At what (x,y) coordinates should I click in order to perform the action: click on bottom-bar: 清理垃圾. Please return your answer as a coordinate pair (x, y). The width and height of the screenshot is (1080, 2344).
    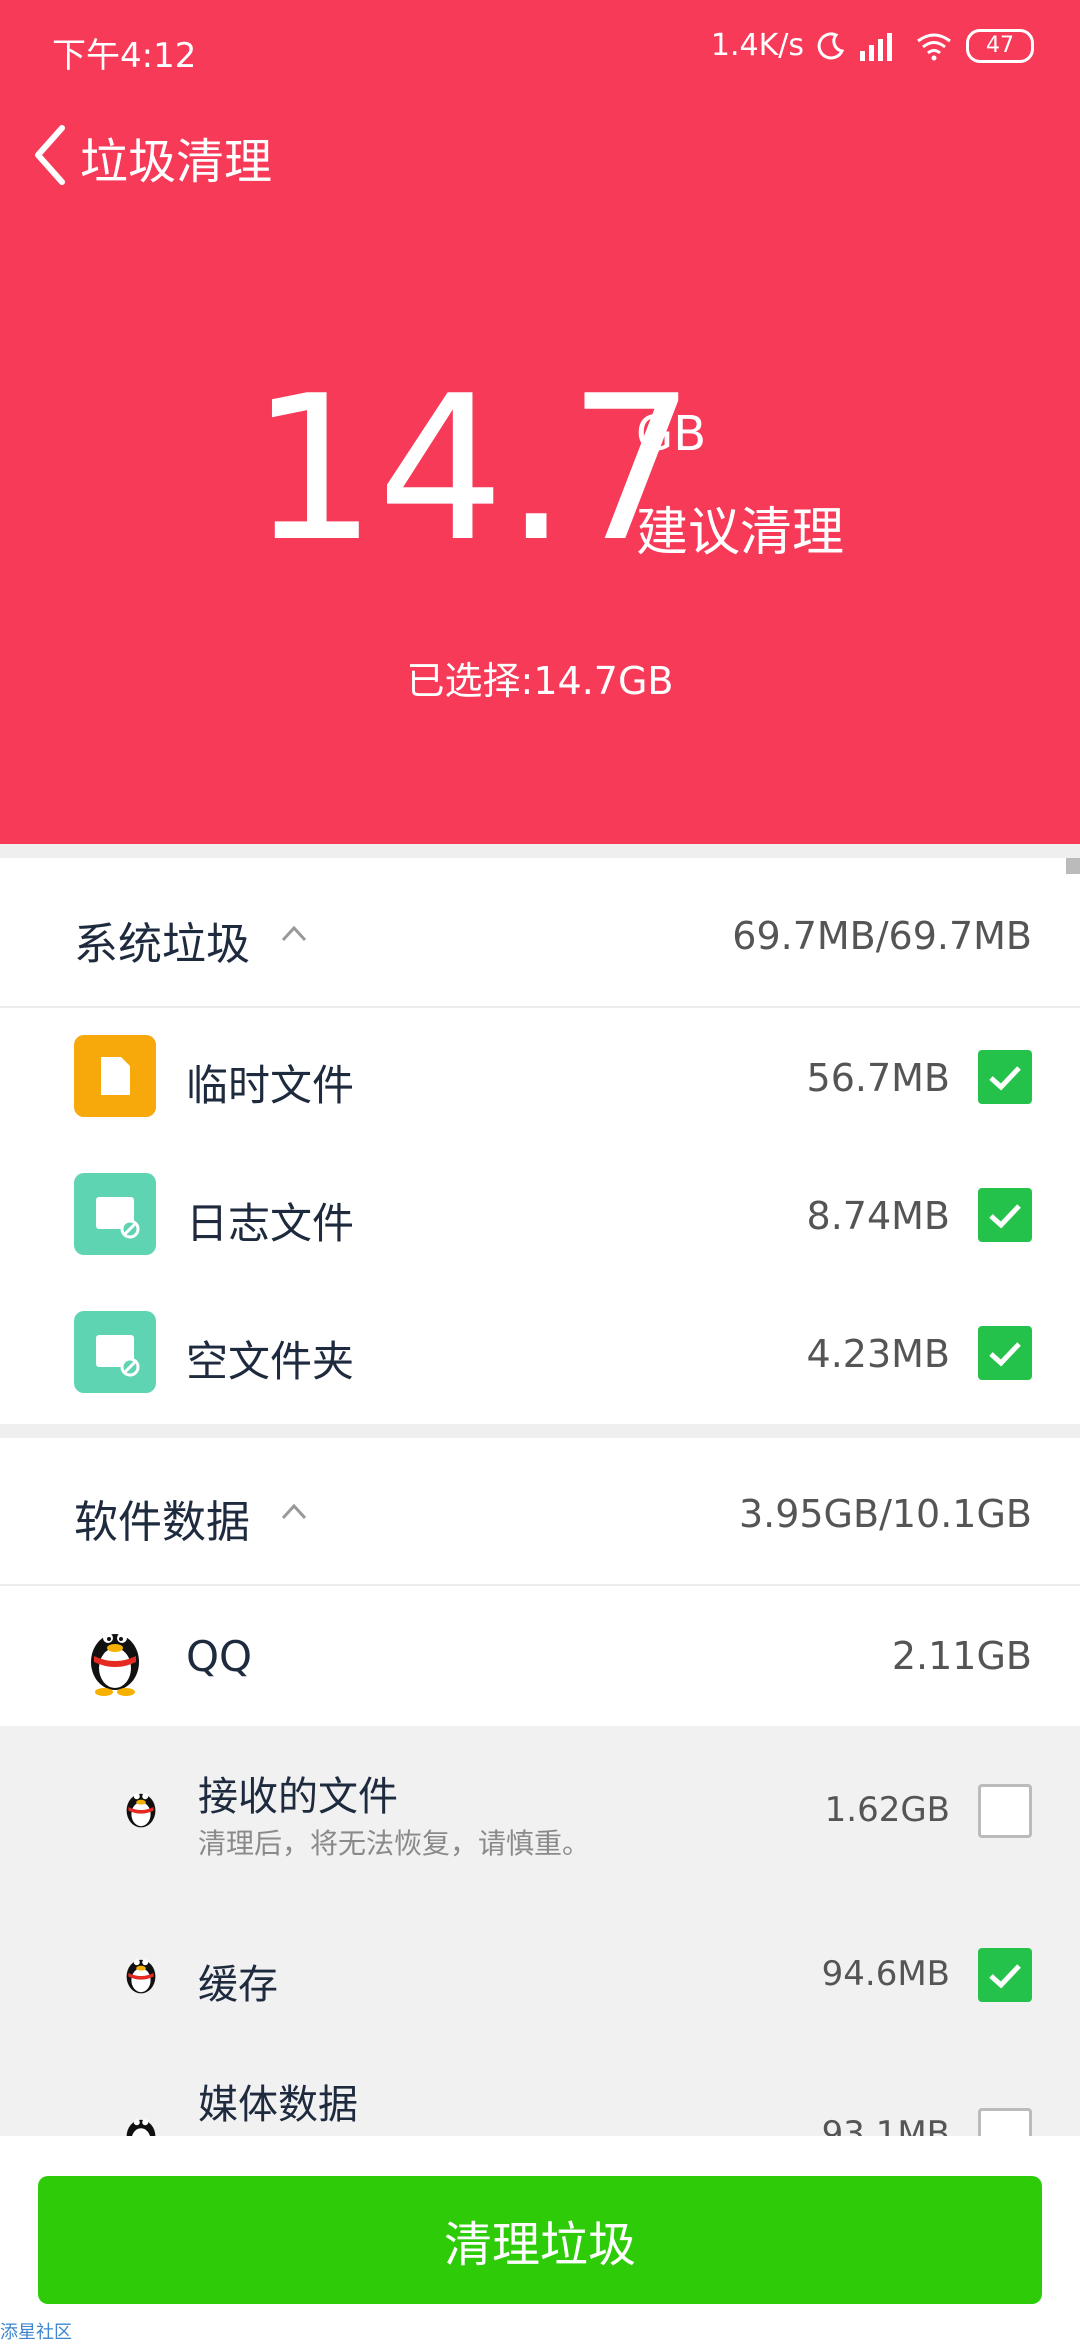
    Looking at the image, I should click on (540, 2238).